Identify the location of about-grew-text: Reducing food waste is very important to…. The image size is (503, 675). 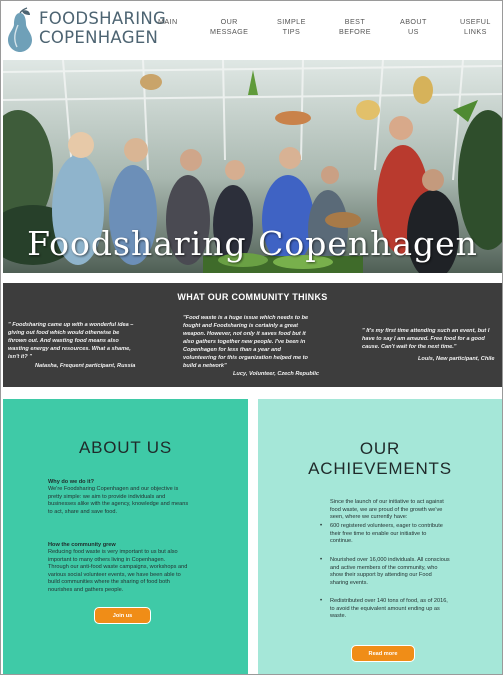
(138, 572).